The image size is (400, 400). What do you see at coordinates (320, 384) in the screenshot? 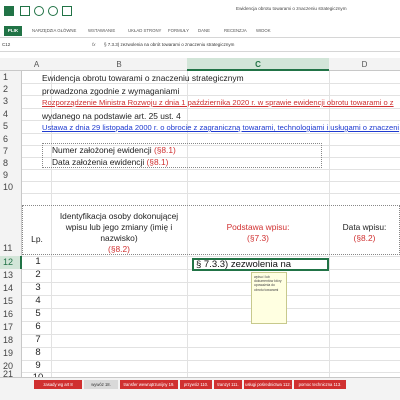
I see `sheet-tab: pomoc techniczna 113.` at bounding box center [320, 384].